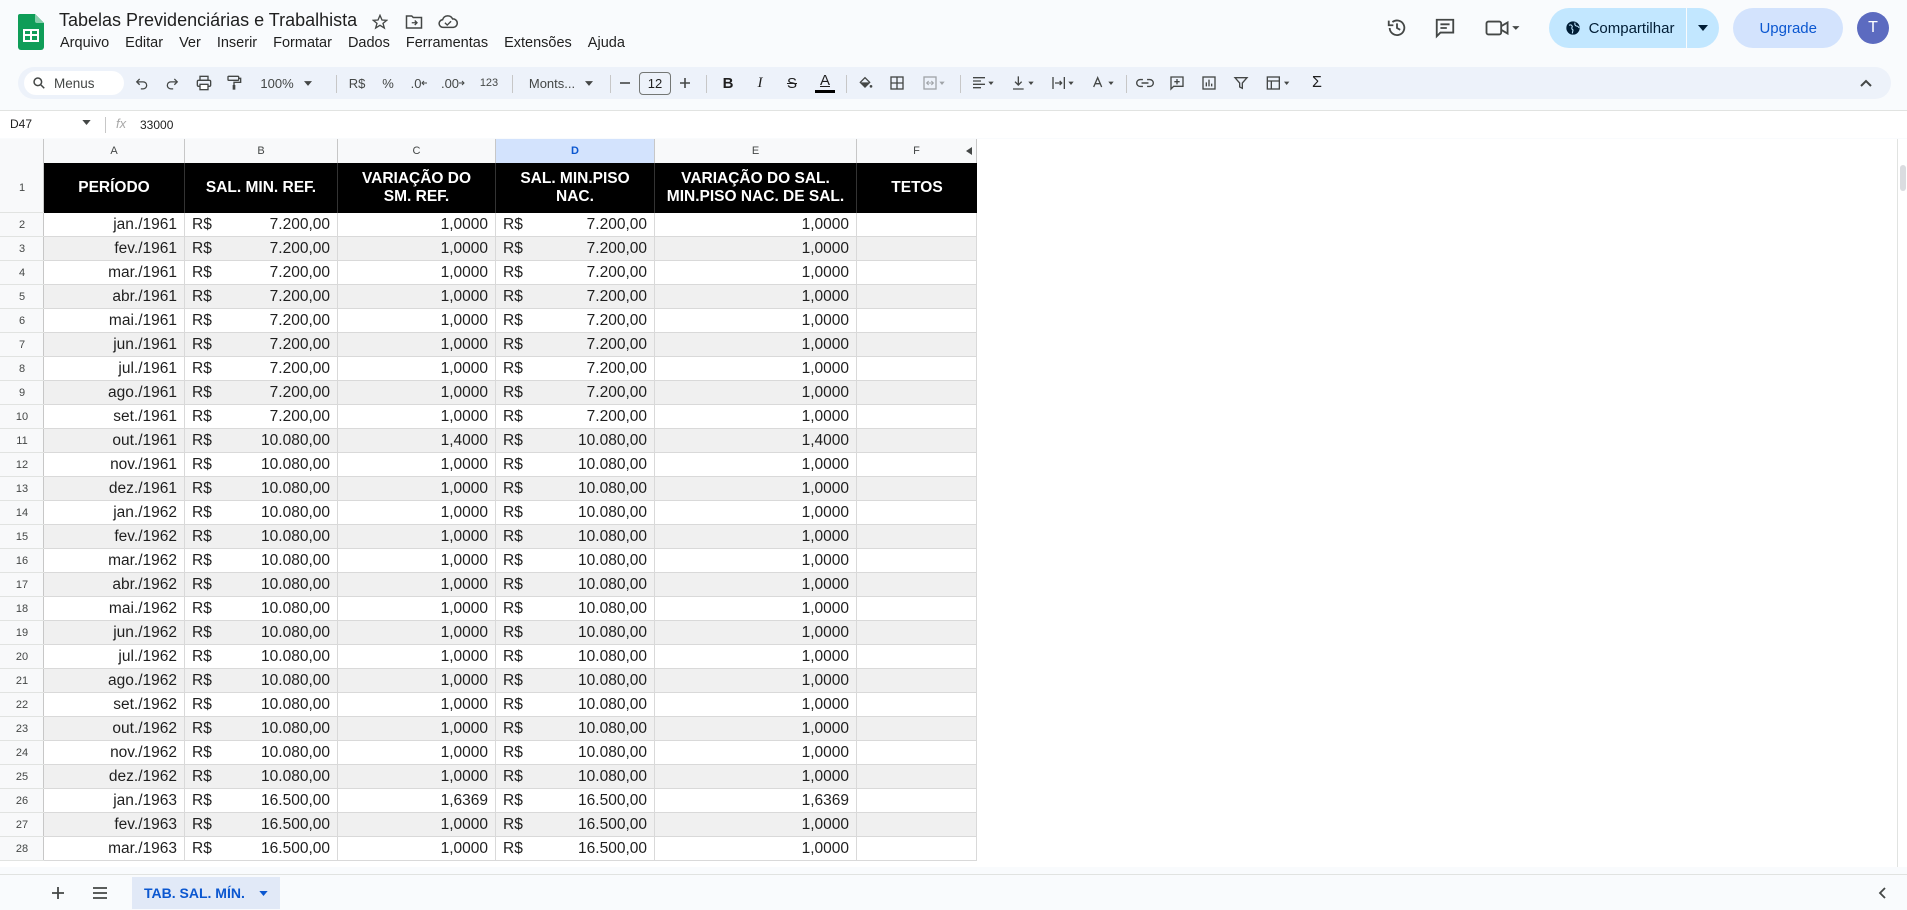 This screenshot has width=1907, height=910. Describe the element at coordinates (1788, 28) in the screenshot. I see `upgrade-button: Upgrade` at that location.